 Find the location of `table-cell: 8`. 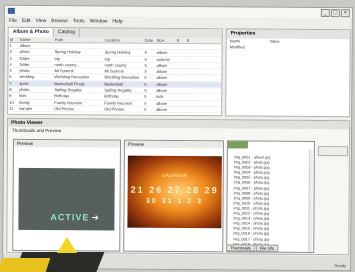

table-cell: 8 is located at coordinates (10, 89).